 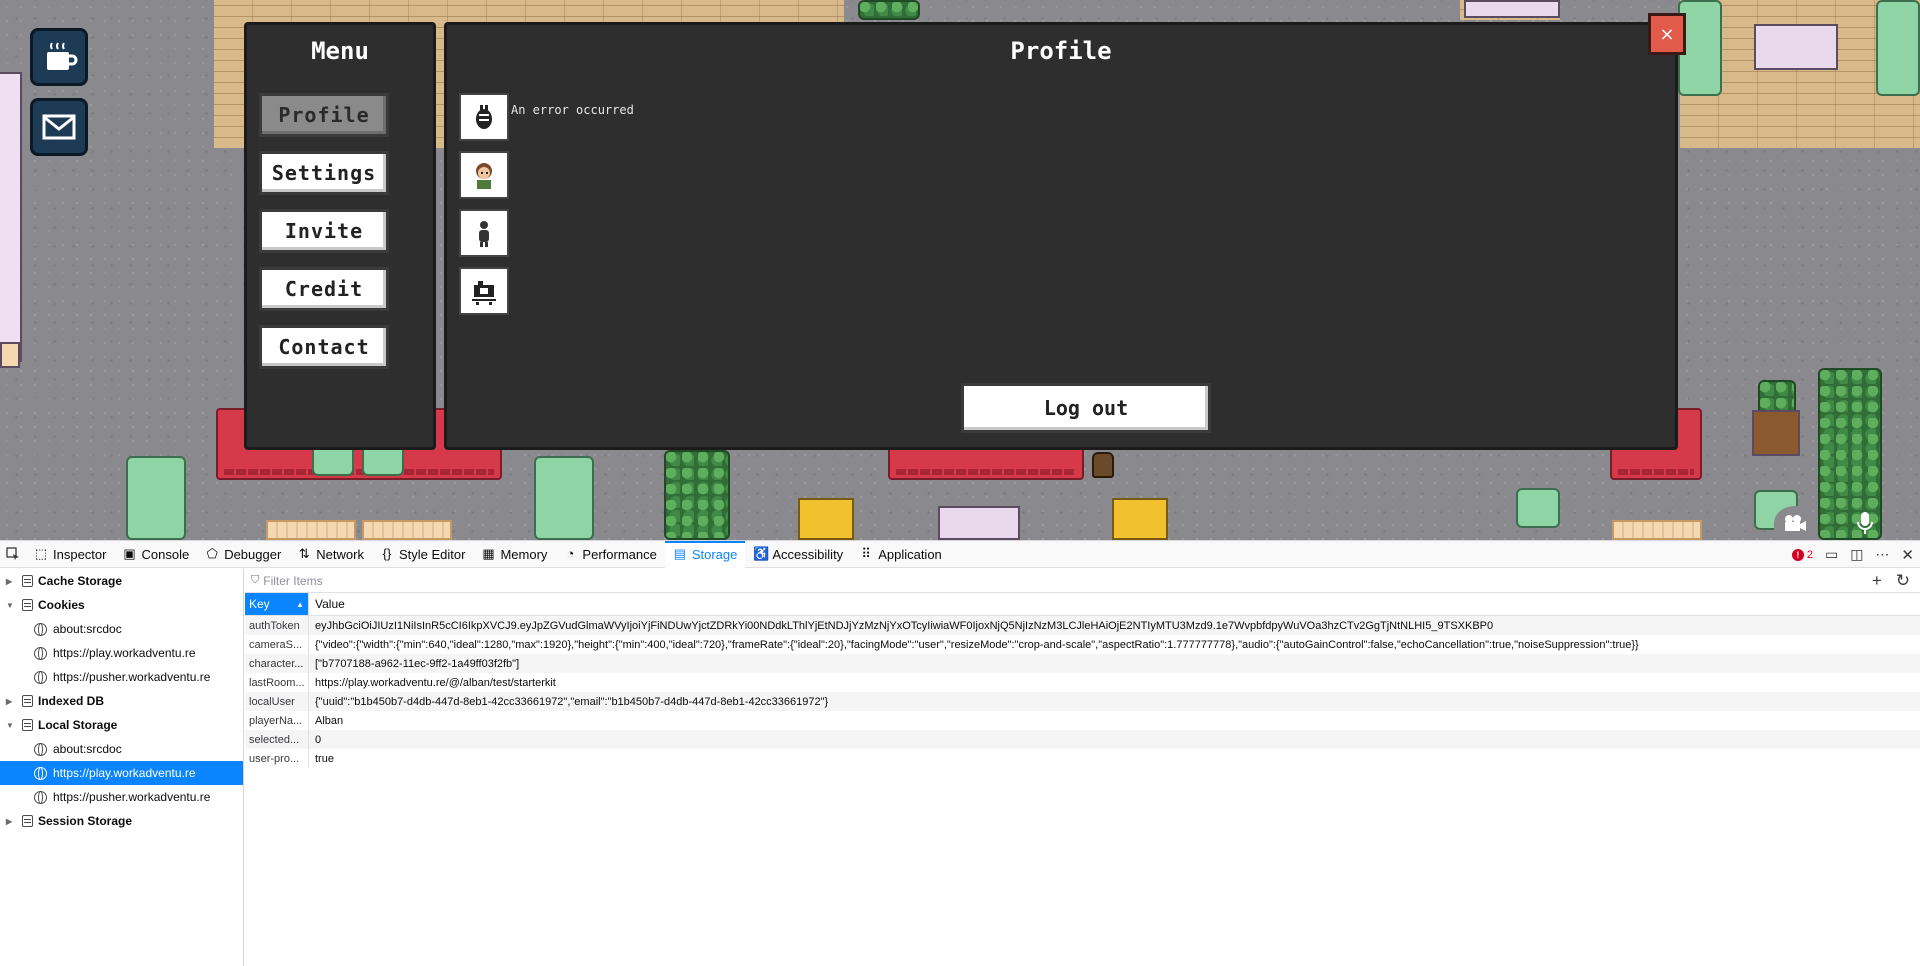 What do you see at coordinates (1082, 720) in the screenshot?
I see `table-row: playerNa... Alban` at bounding box center [1082, 720].